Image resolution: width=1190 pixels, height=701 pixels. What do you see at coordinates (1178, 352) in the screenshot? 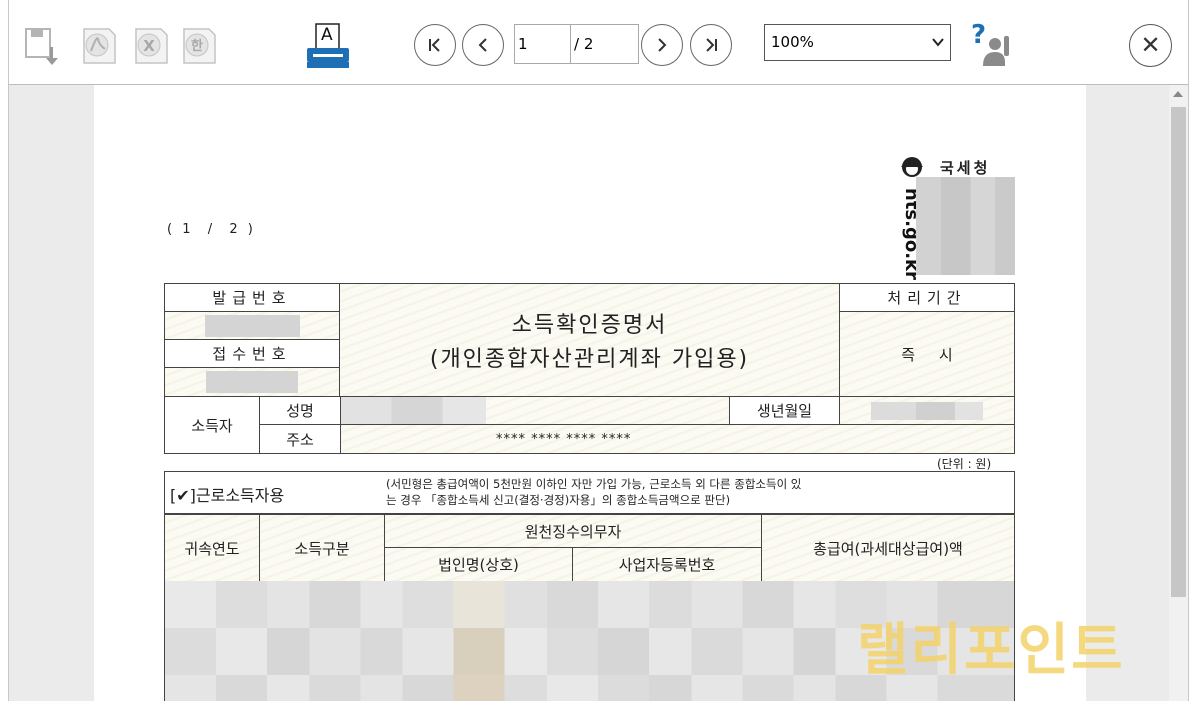
I see `scrollbar-thumb` at bounding box center [1178, 352].